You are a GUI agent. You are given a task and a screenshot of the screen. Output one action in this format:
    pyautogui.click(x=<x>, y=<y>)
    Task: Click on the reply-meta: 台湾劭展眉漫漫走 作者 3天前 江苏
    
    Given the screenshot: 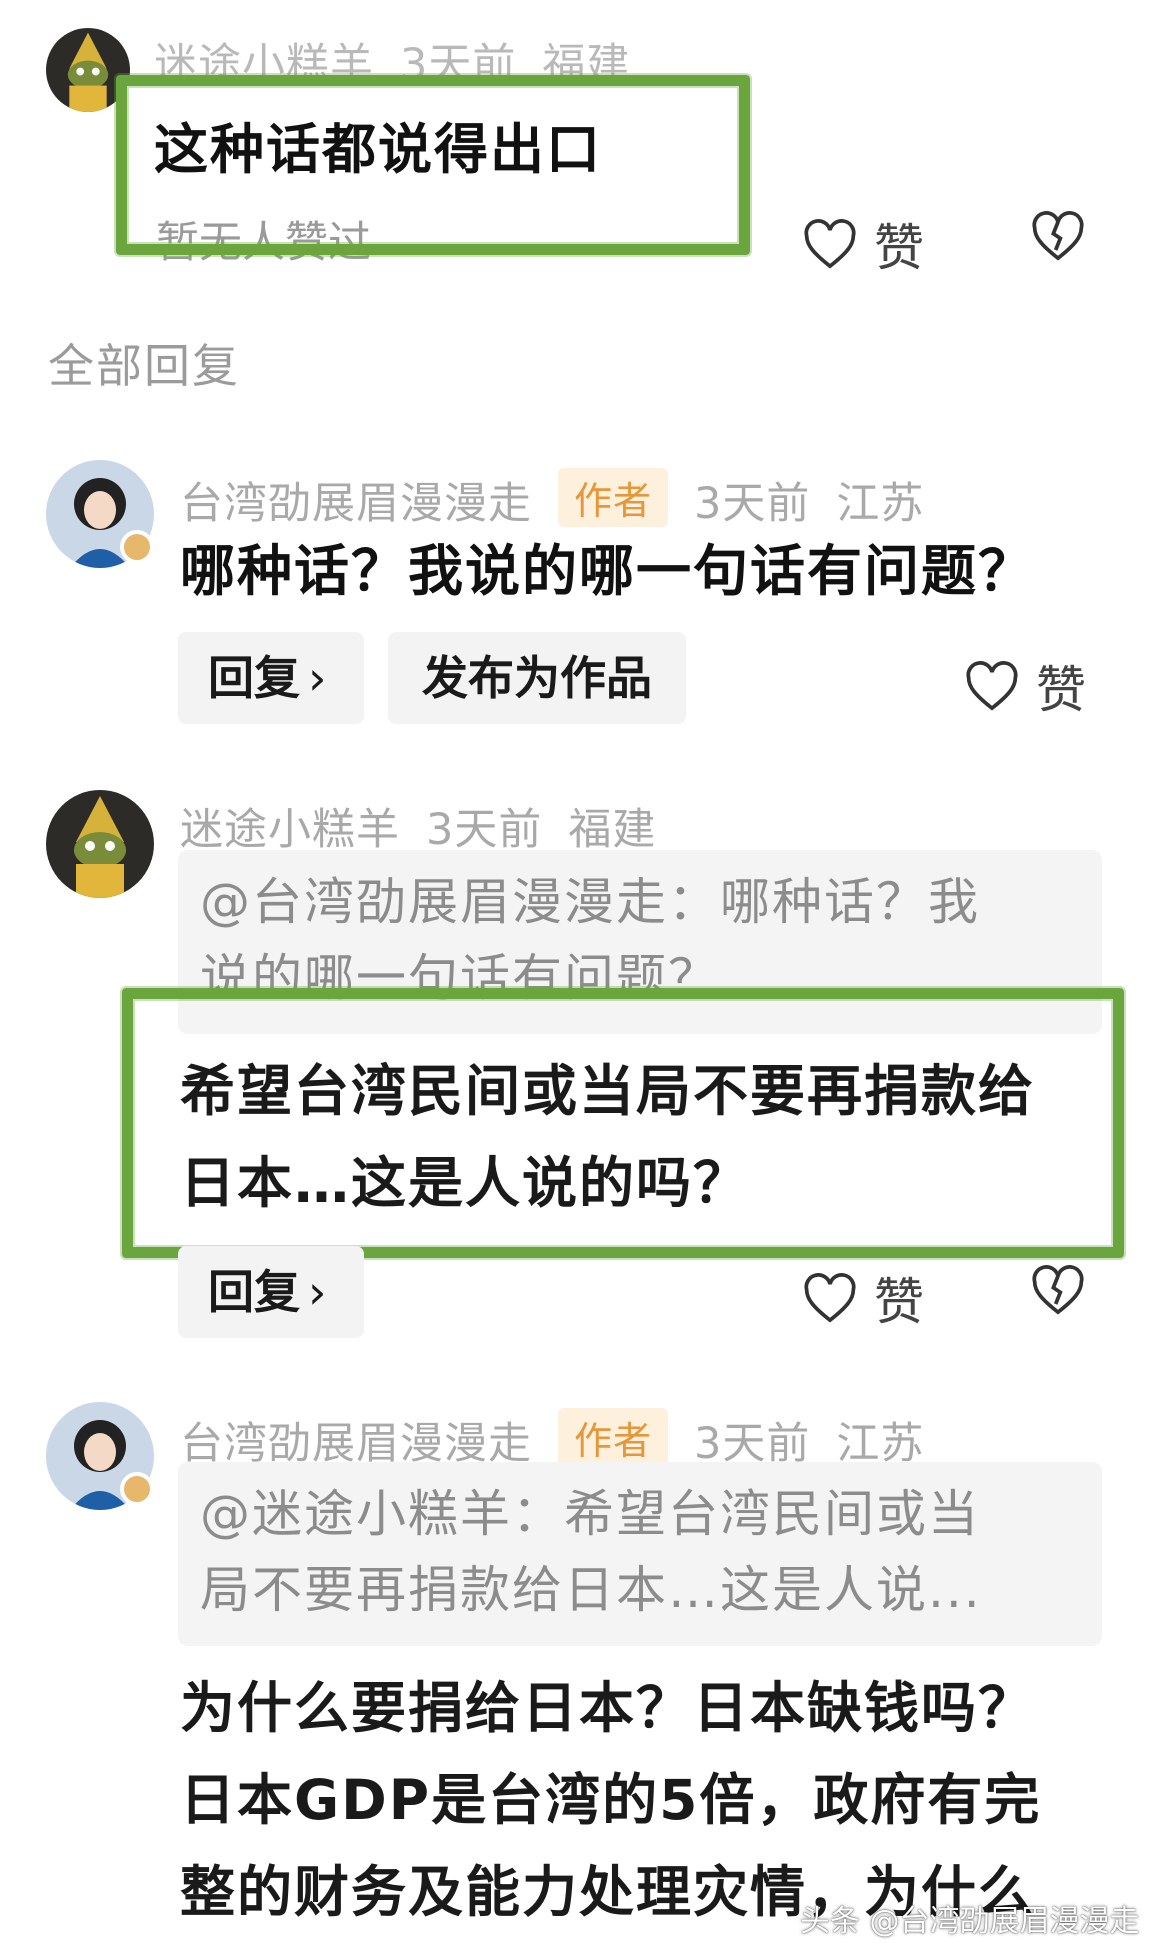 What is the action you would take?
    pyautogui.click(x=565, y=499)
    